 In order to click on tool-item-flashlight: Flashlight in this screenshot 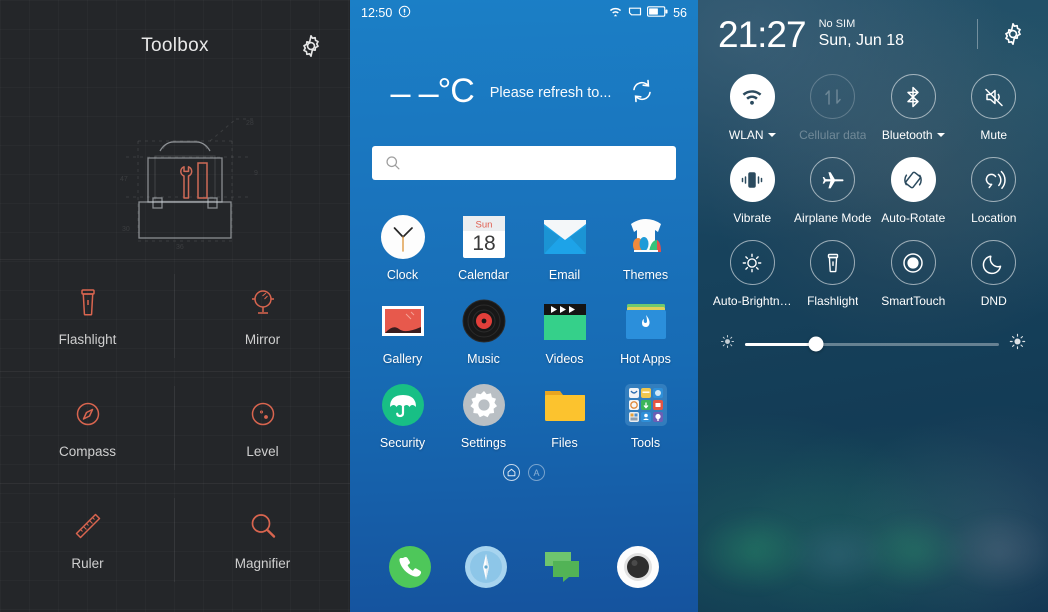, I will do `click(87, 316)`.